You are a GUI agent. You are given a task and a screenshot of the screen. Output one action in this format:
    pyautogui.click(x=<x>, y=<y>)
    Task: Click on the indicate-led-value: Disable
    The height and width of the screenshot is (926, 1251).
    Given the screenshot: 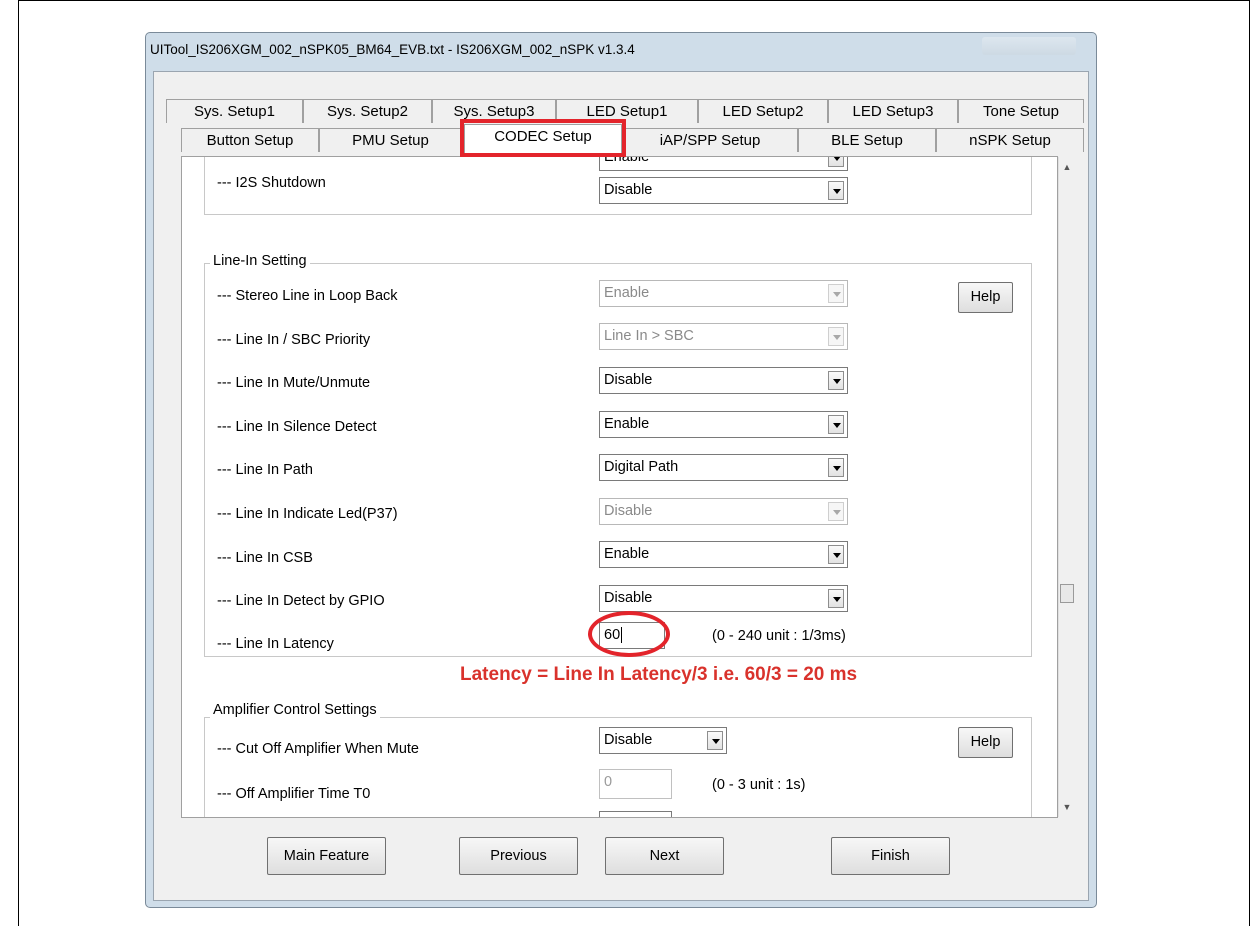 What is the action you would take?
    pyautogui.click(x=628, y=511)
    